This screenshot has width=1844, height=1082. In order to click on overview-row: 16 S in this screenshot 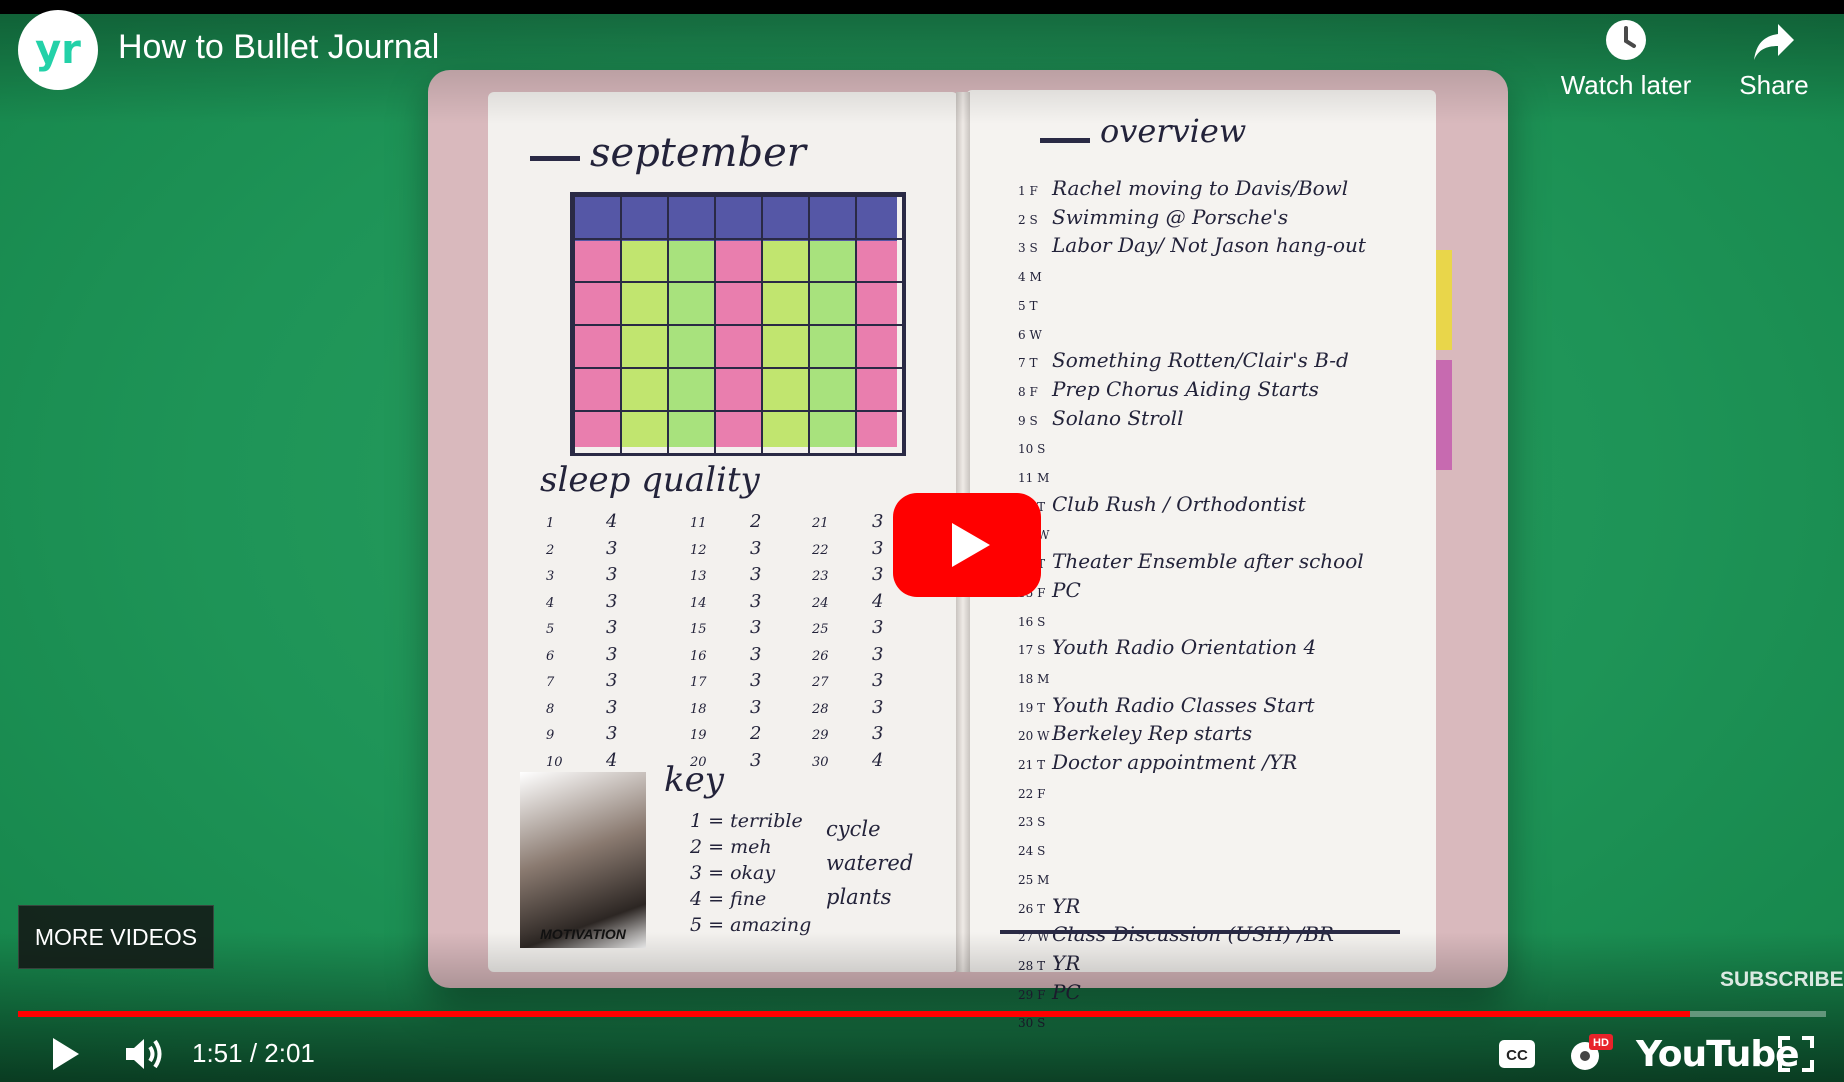, I will do `click(1192, 621)`.